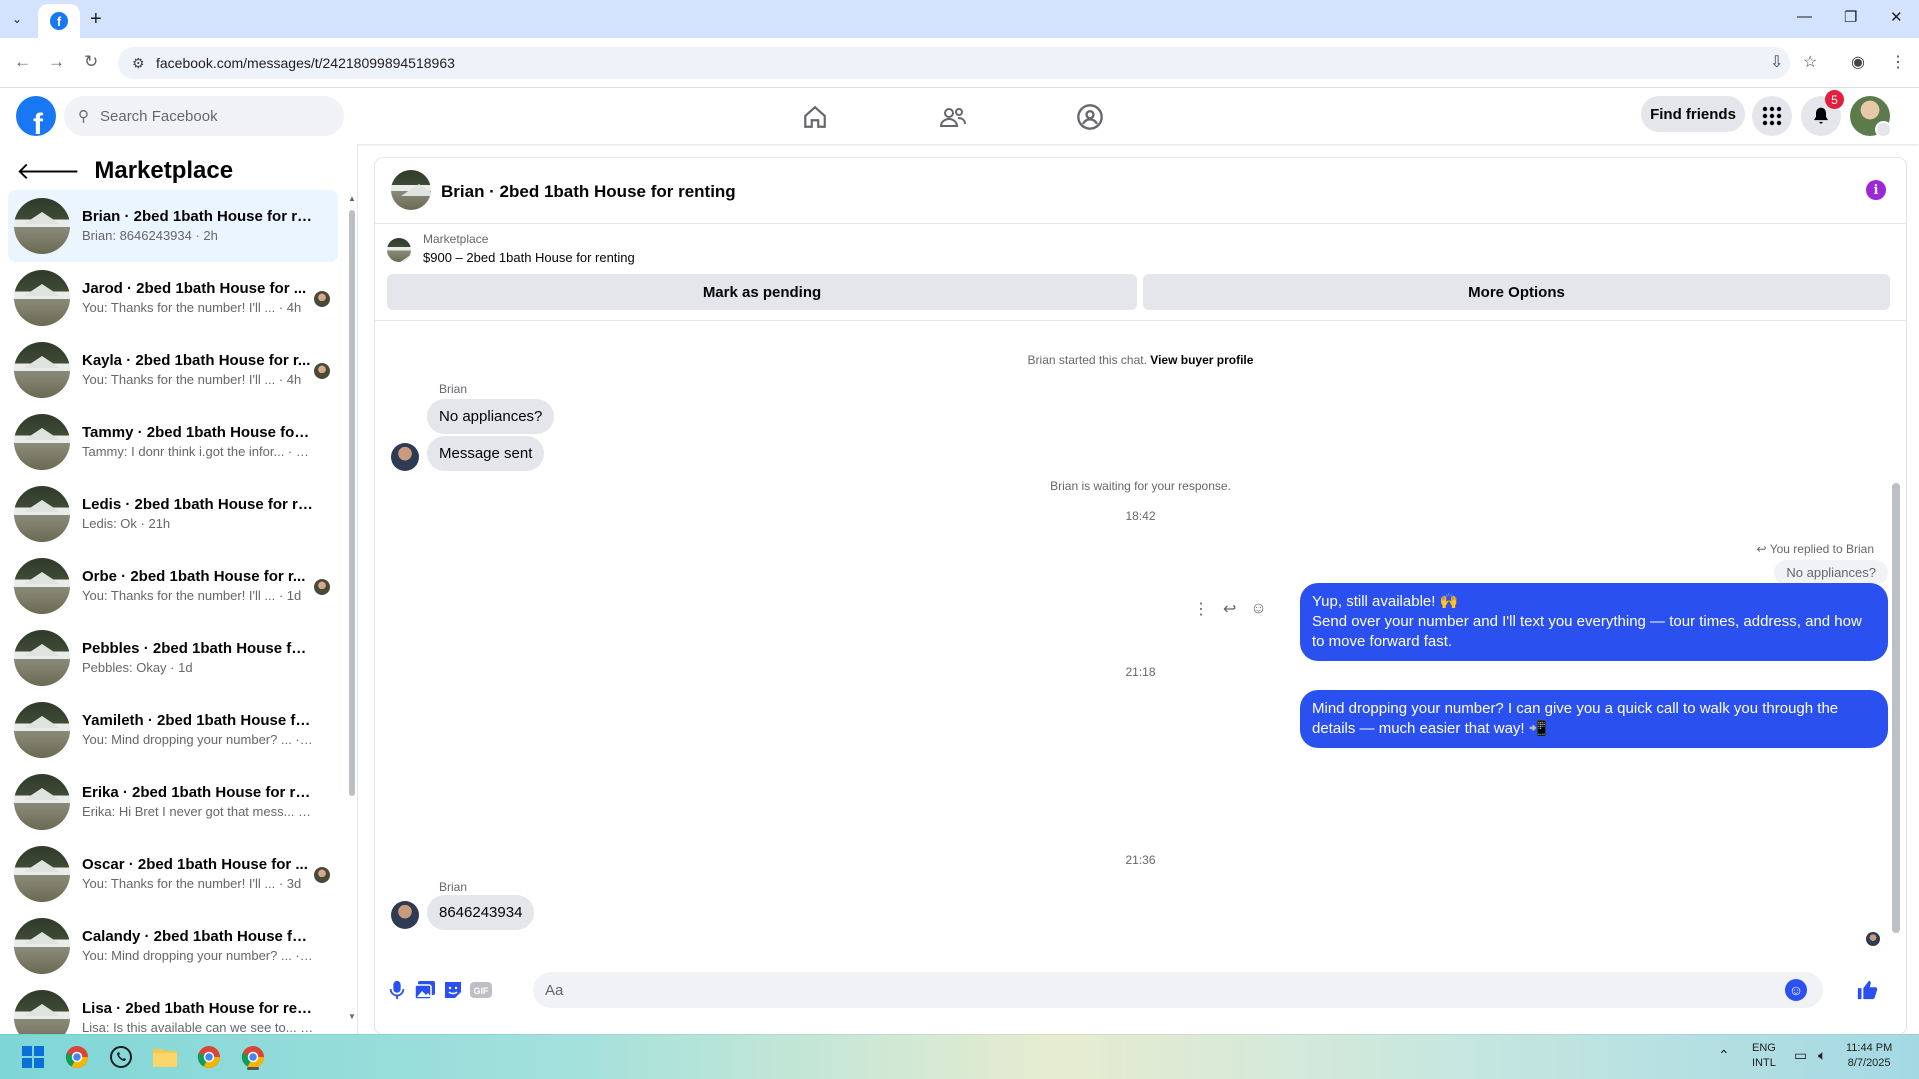 This screenshot has height=1079, width=1919. What do you see at coordinates (56, 62) in the screenshot?
I see `forward-icon: →` at bounding box center [56, 62].